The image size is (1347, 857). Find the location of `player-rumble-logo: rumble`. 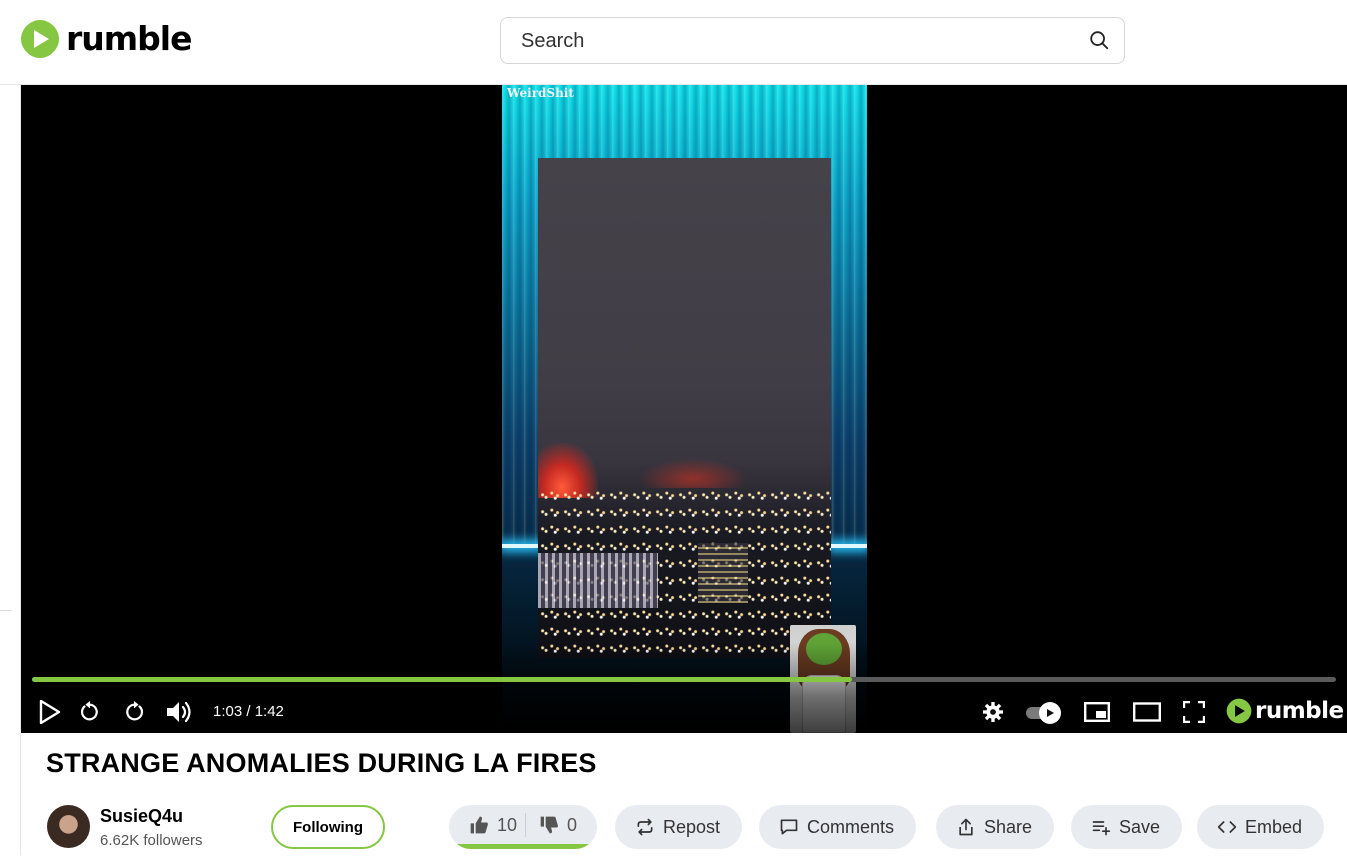

player-rumble-logo: rumble is located at coordinates (1285, 711).